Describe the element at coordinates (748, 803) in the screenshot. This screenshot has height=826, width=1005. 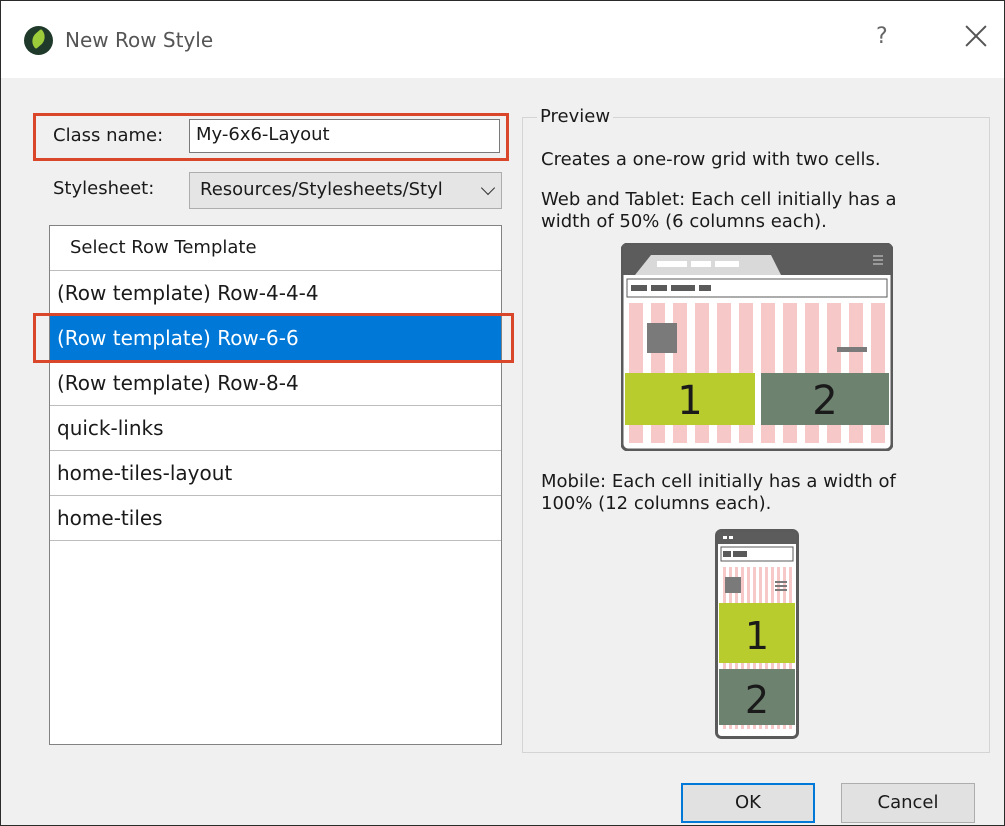
I see `ok-button: OK` at that location.